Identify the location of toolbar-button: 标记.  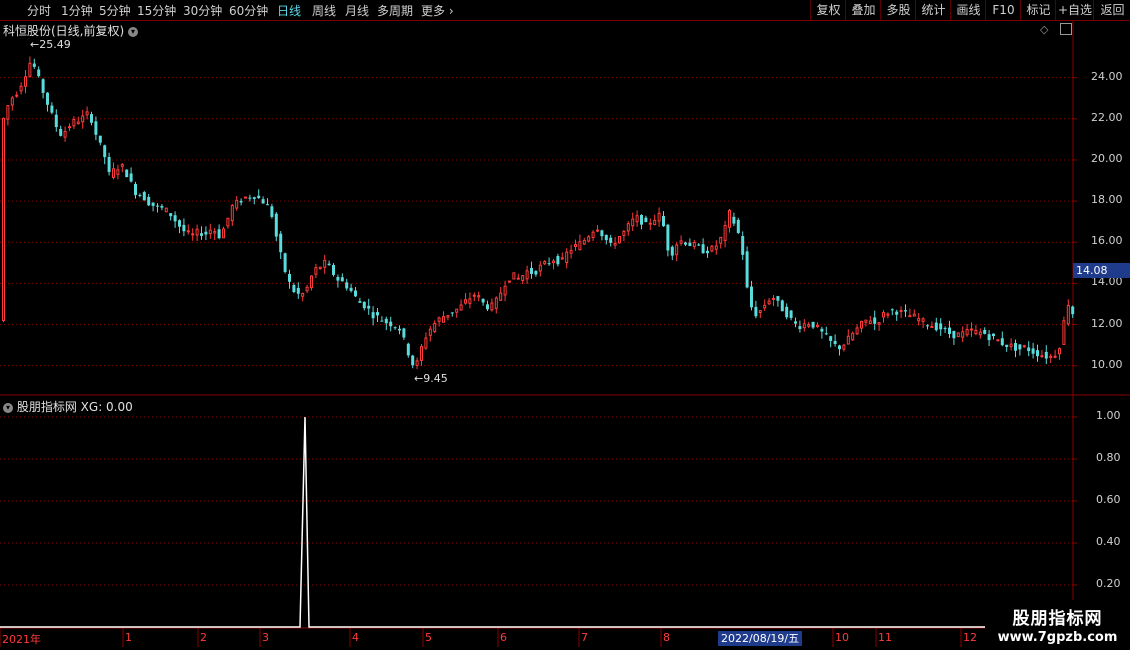
(1038, 10).